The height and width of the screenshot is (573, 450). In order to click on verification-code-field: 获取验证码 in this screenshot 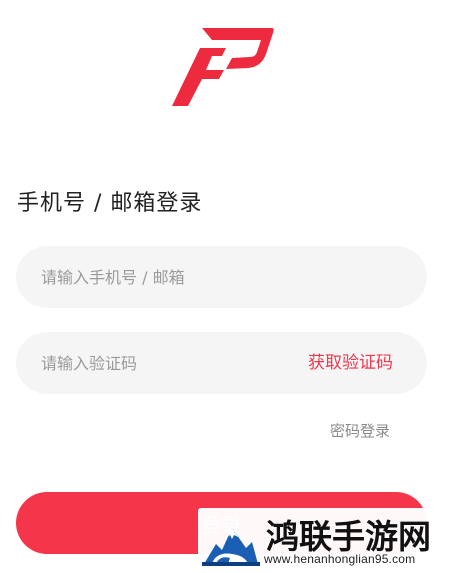, I will do `click(221, 363)`.